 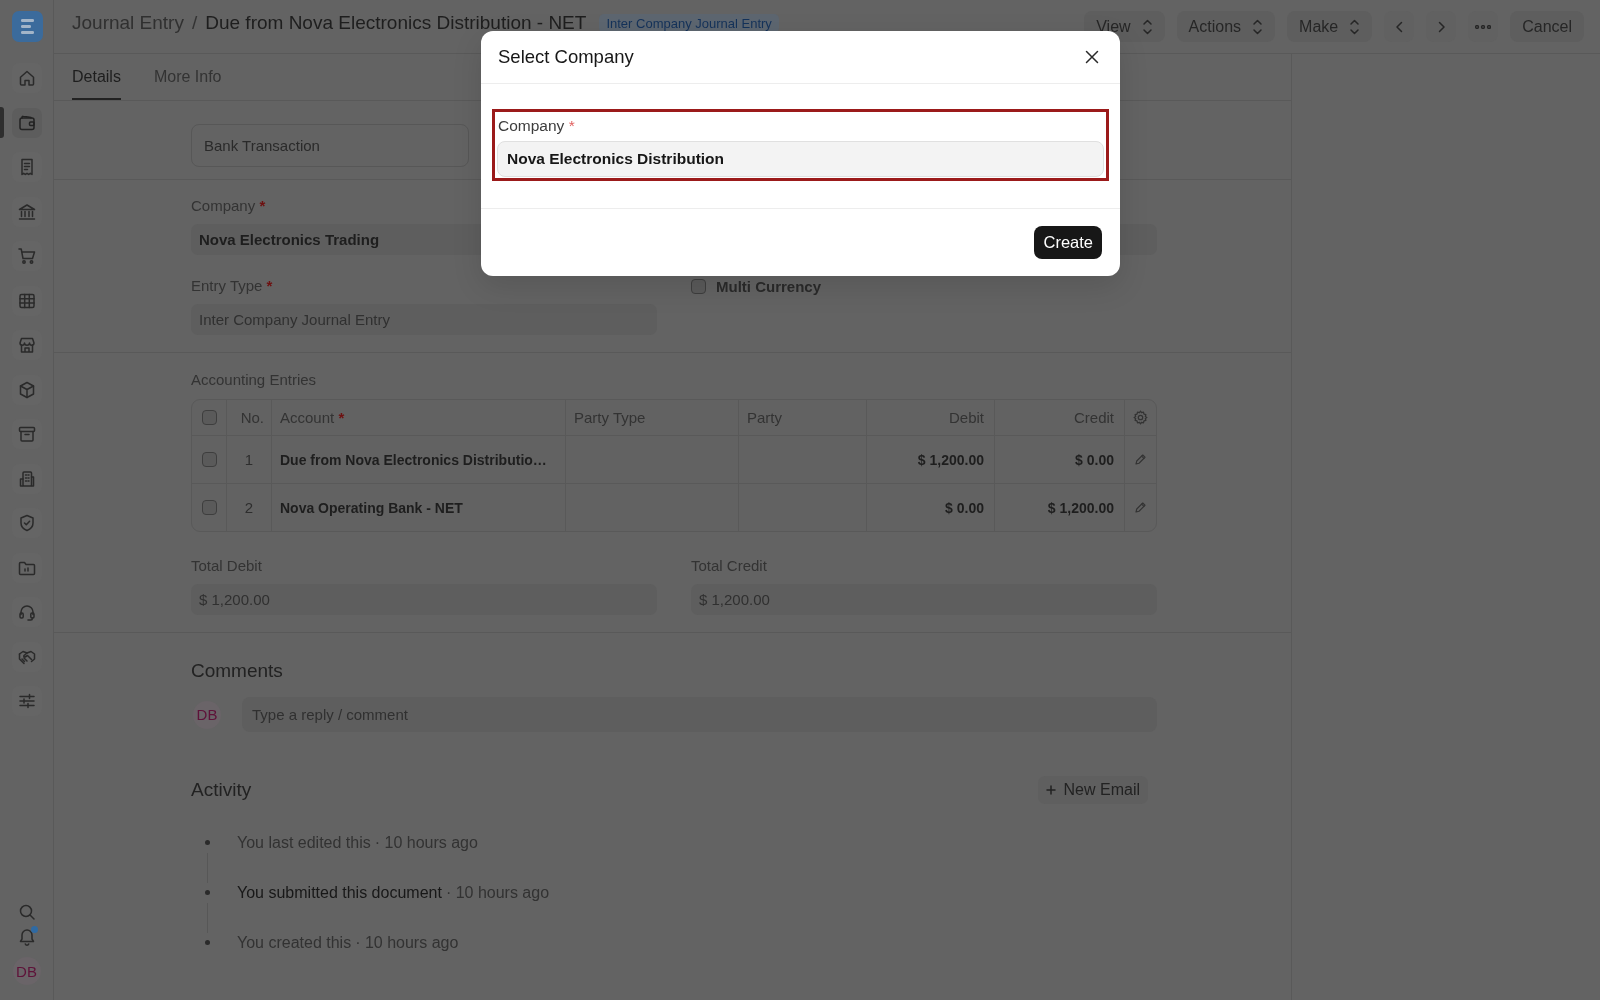 What do you see at coordinates (1441, 26) in the screenshot?
I see `chevron-right-icon` at bounding box center [1441, 26].